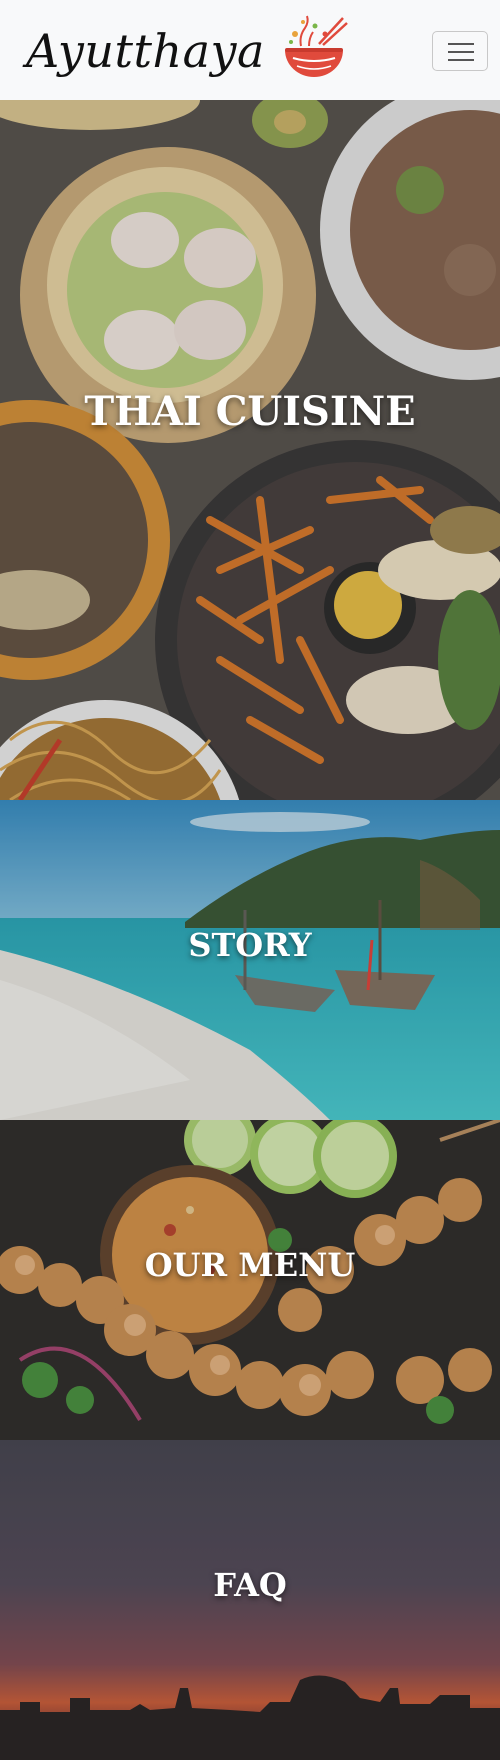 This screenshot has width=500, height=1760. What do you see at coordinates (250, 1265) in the screenshot?
I see `section-title: OUR MENU` at bounding box center [250, 1265].